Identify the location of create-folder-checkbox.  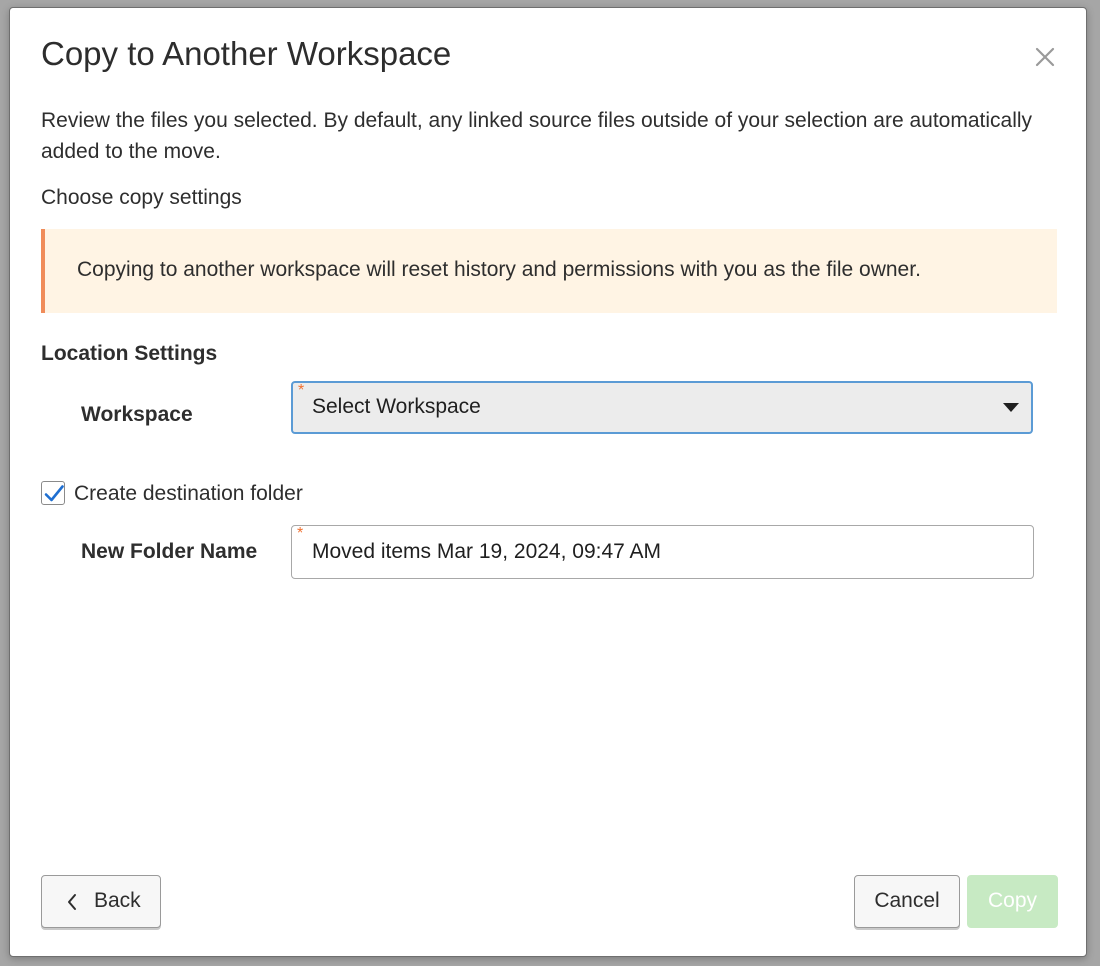
(53, 493).